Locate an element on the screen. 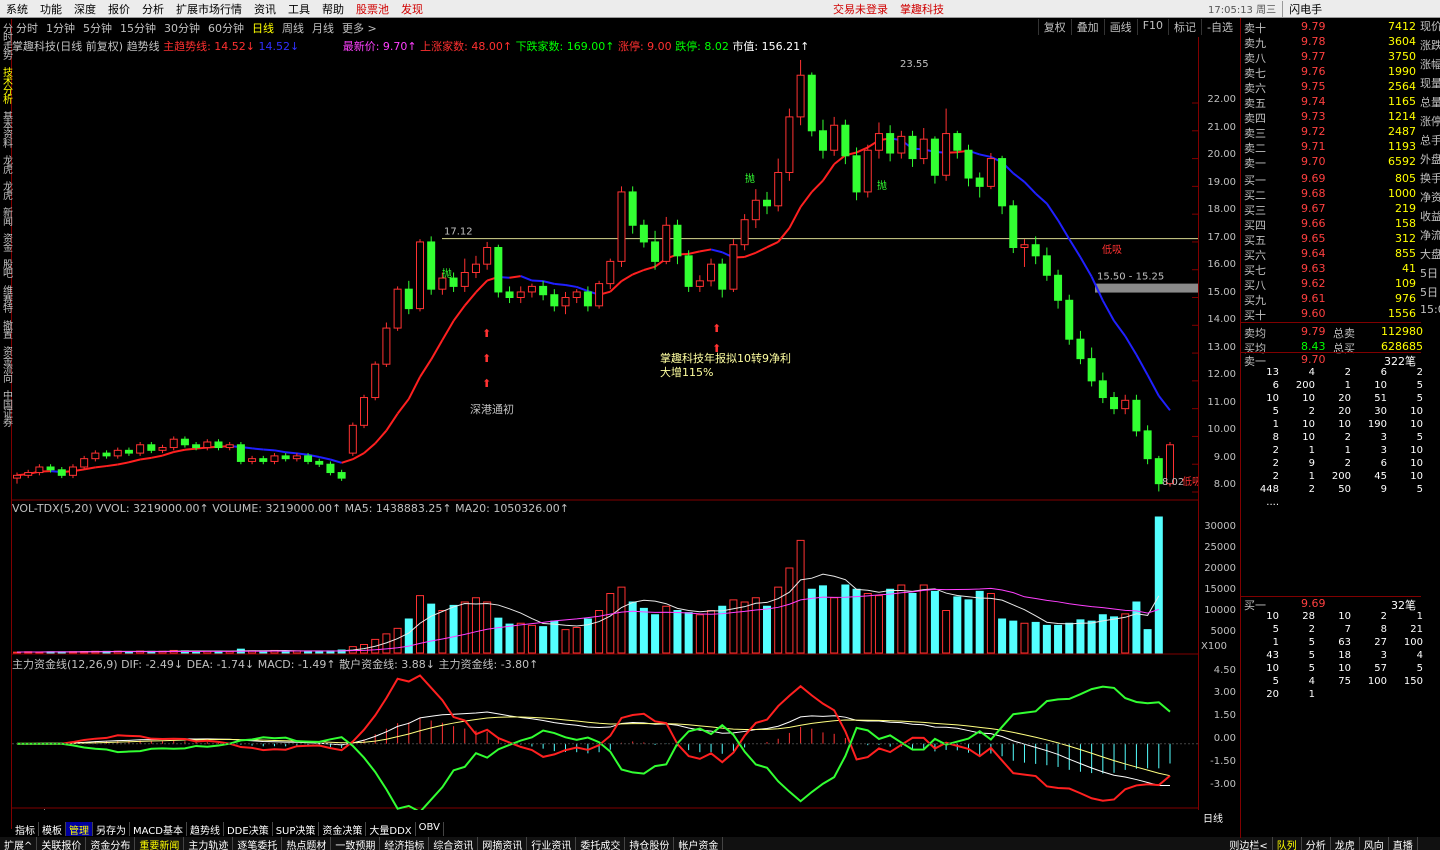  menu-help: 帮助 is located at coordinates (333, 9).